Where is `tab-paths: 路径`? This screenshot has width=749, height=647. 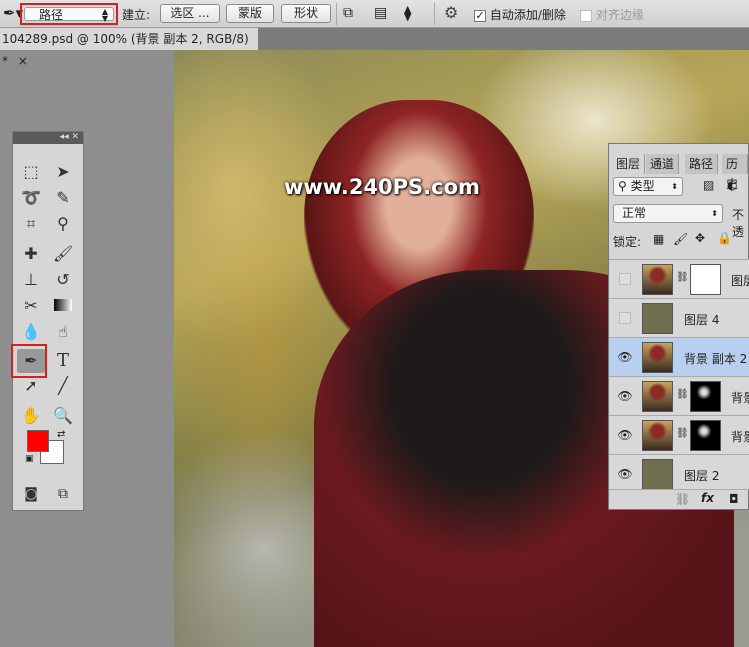 tab-paths: 路径 is located at coordinates (702, 164).